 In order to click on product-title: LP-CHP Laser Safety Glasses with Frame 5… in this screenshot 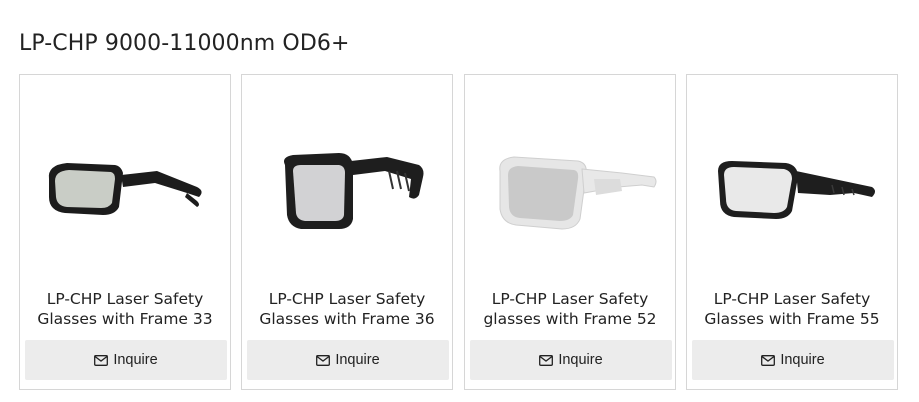, I will do `click(792, 309)`.